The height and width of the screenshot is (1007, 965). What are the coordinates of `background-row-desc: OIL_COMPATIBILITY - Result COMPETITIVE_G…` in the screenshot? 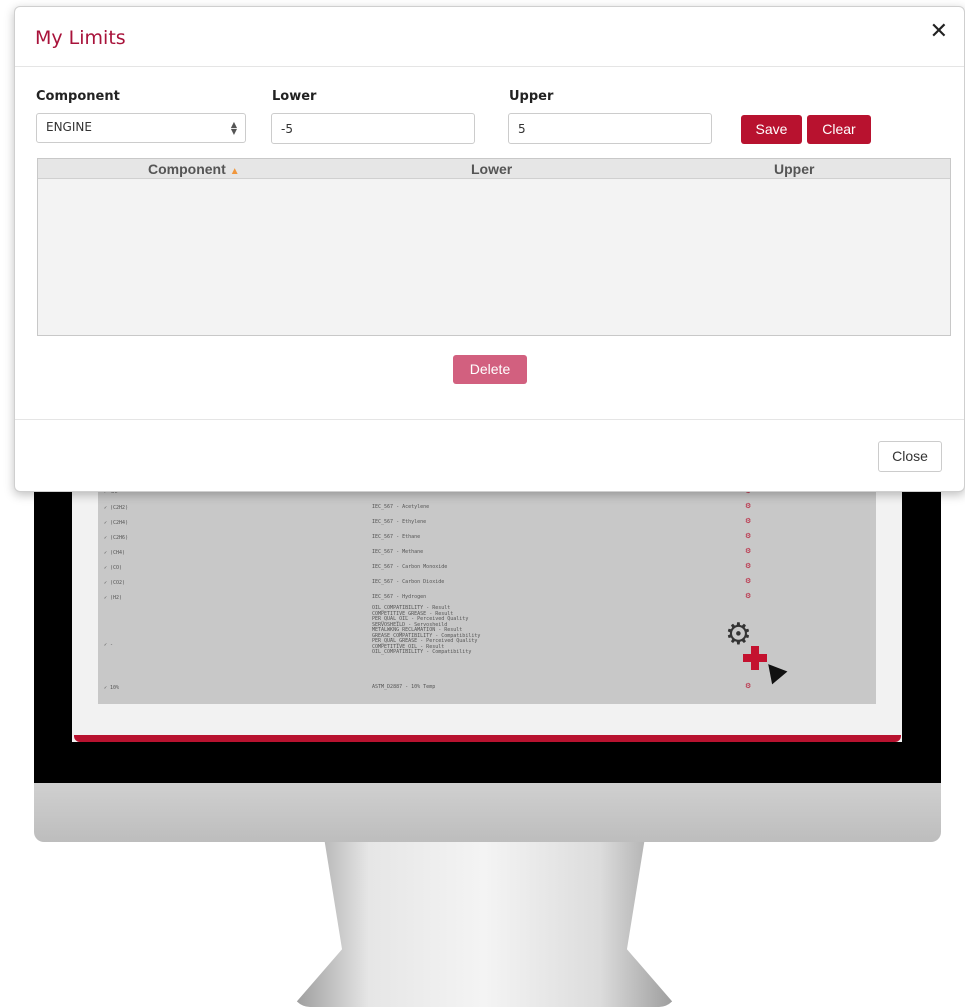 It's located at (426, 630).